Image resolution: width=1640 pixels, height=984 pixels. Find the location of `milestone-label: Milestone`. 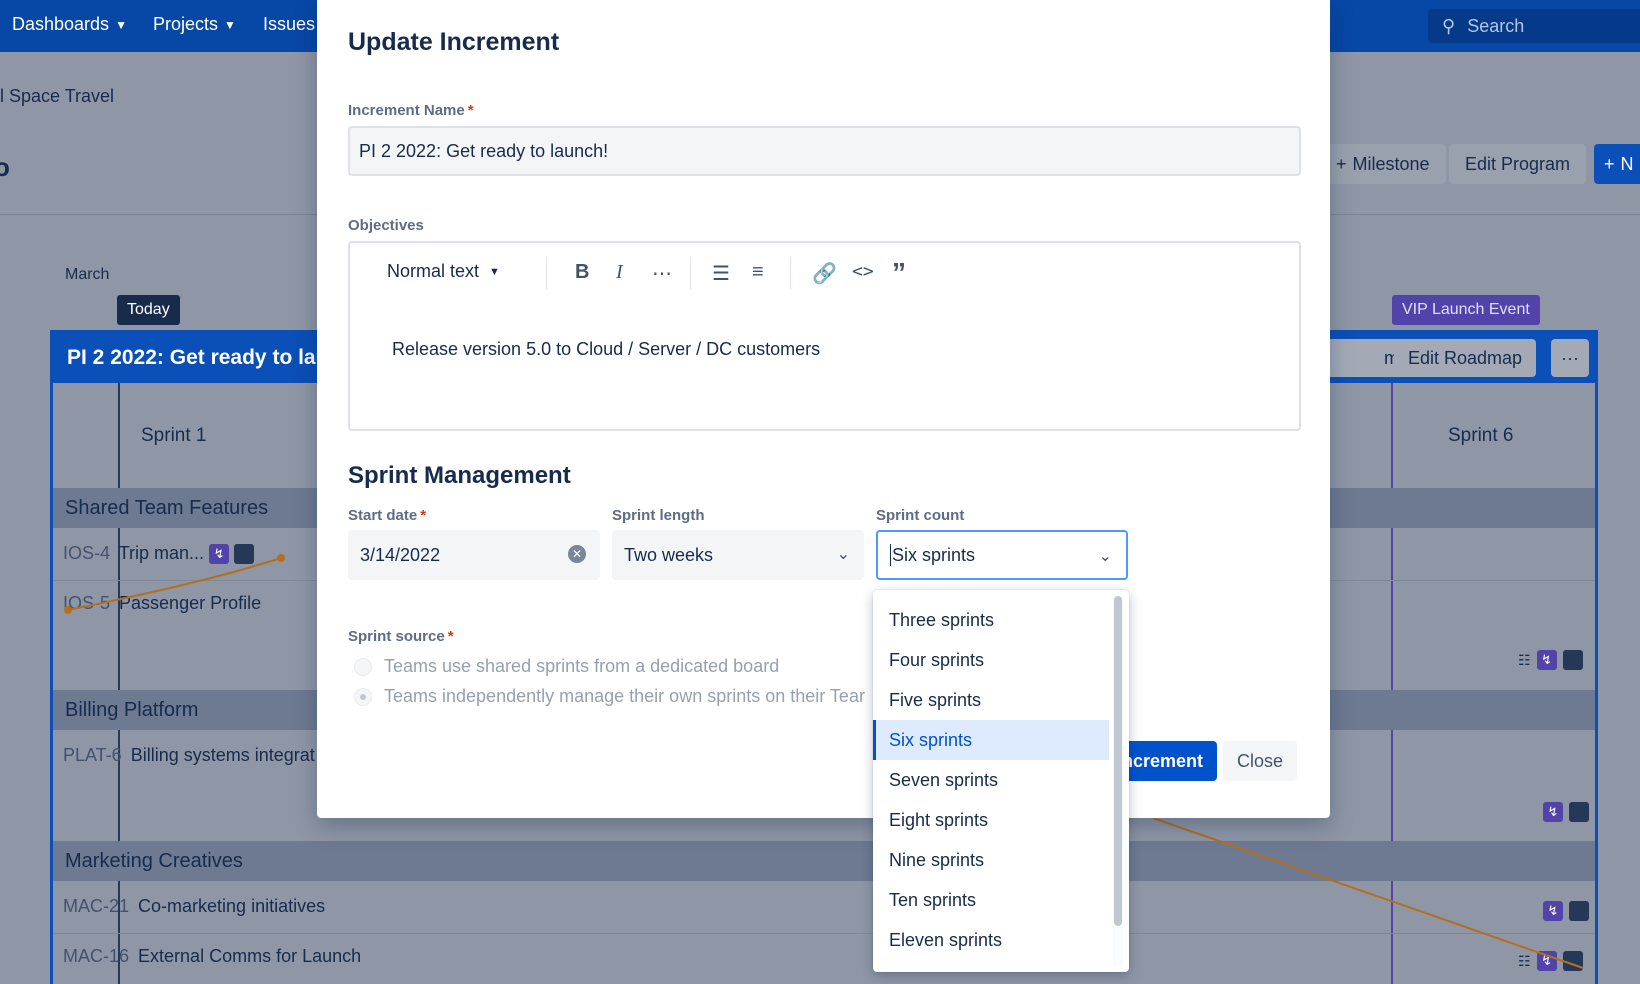

milestone-label: Milestone is located at coordinates (1391, 163).